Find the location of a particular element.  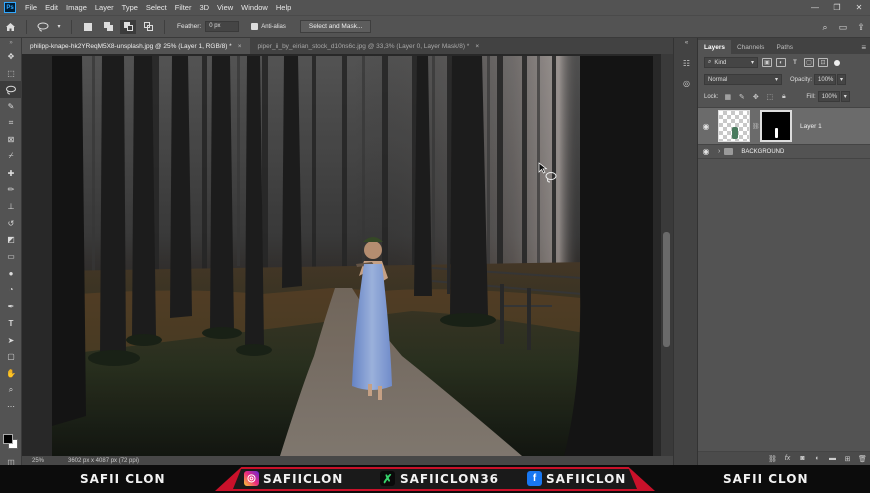

filter-shape-icon: ▢ is located at coordinates (809, 62).